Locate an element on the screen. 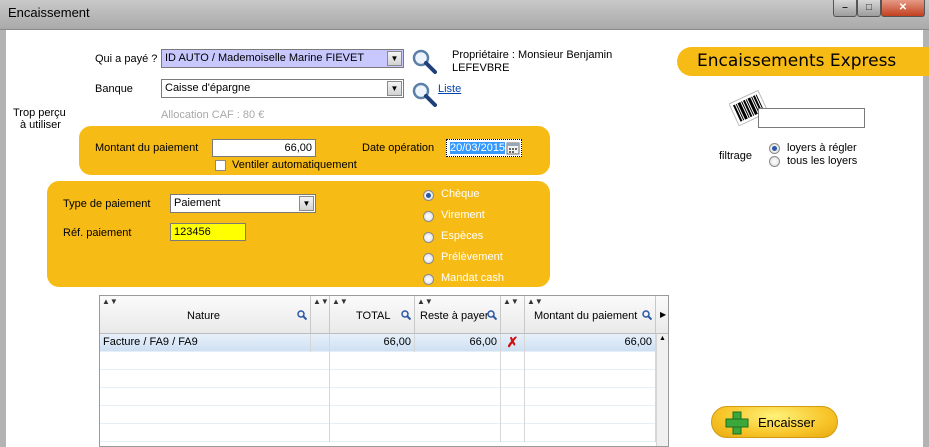 The height and width of the screenshot is (447, 929). split-checkbox is located at coordinates (220, 165).